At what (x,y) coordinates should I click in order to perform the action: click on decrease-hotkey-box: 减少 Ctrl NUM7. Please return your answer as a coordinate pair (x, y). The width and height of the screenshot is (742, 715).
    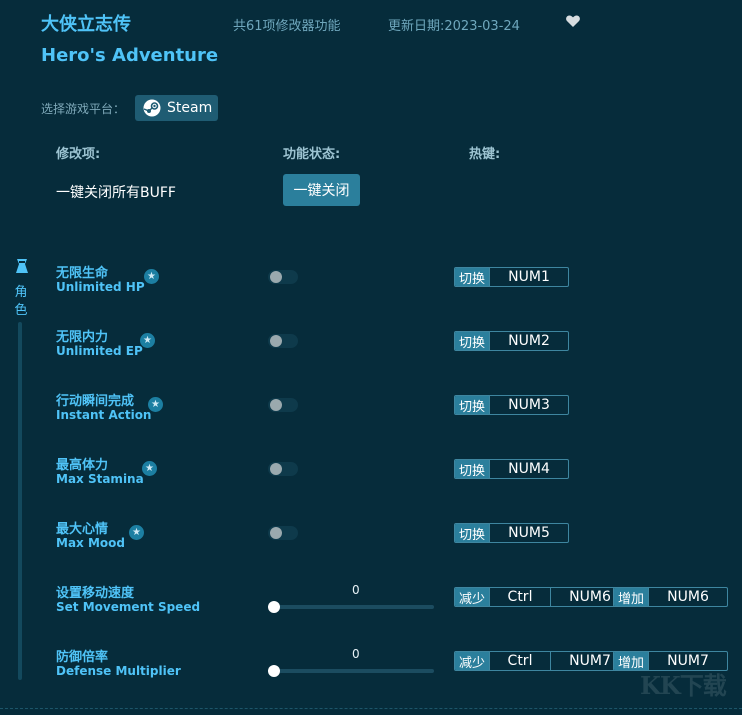
    Looking at the image, I should click on (542, 661).